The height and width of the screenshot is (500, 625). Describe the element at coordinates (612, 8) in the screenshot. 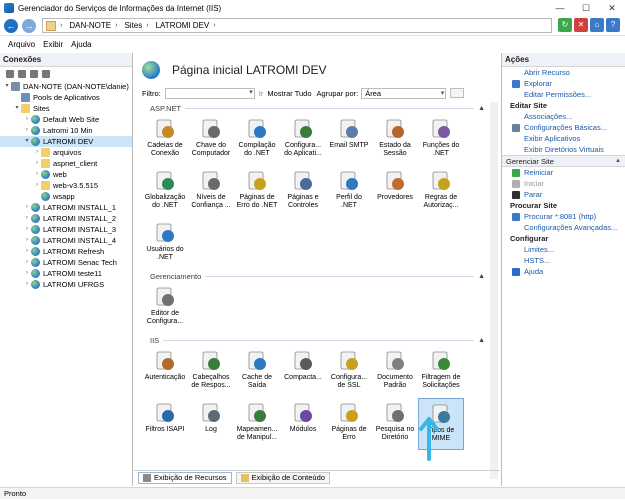

I see `close-icon: ✕` at that location.